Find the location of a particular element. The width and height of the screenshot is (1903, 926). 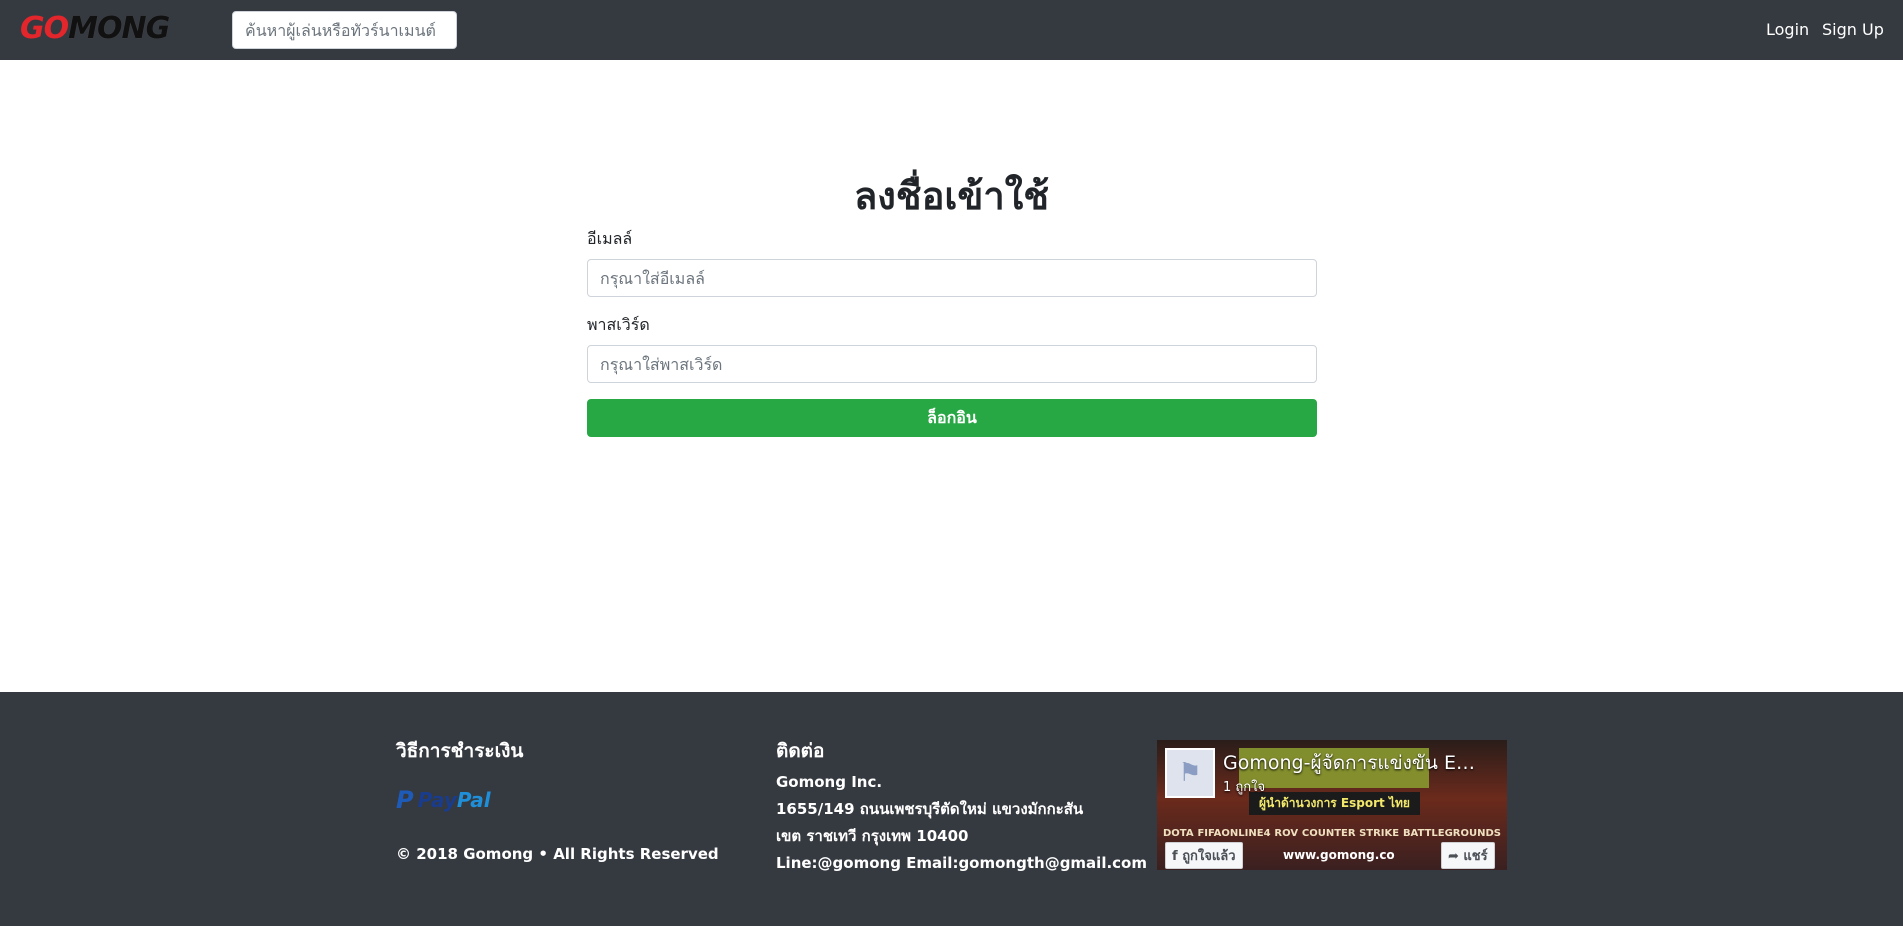

fb-like-button: f ถูกใจแล้ว is located at coordinates (1204, 855).